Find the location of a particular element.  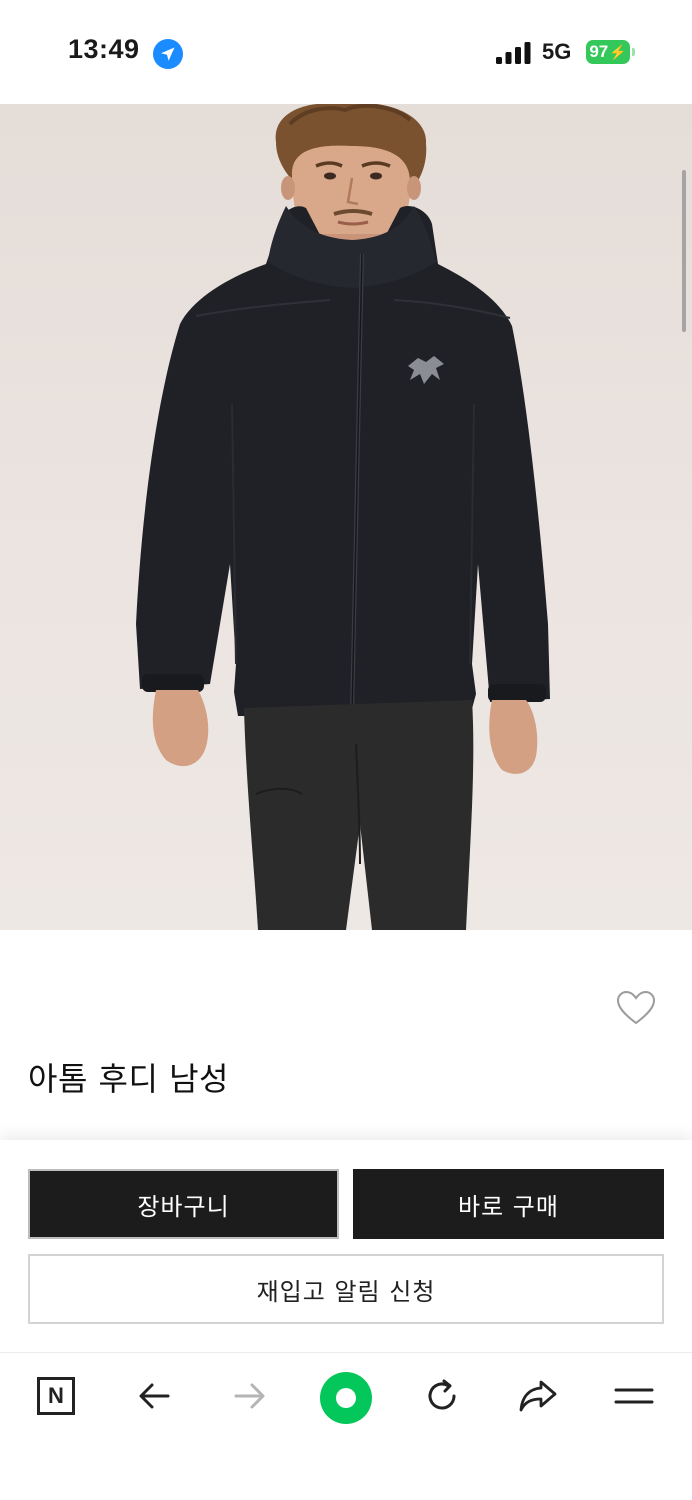

charging-bolt-icon: ⚡ is located at coordinates (618, 51).